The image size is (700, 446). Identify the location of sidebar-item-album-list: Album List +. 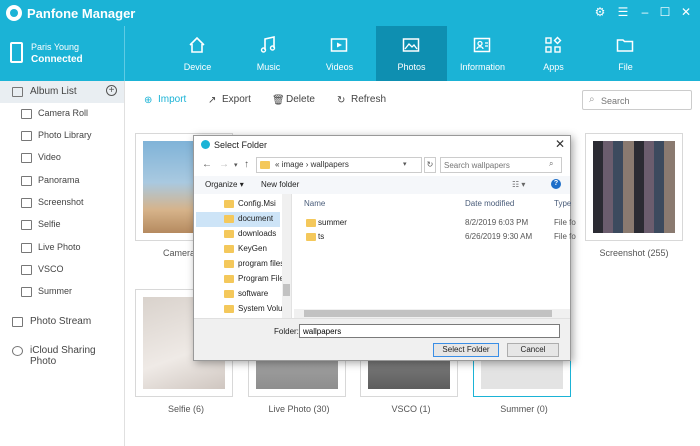
(62, 92).